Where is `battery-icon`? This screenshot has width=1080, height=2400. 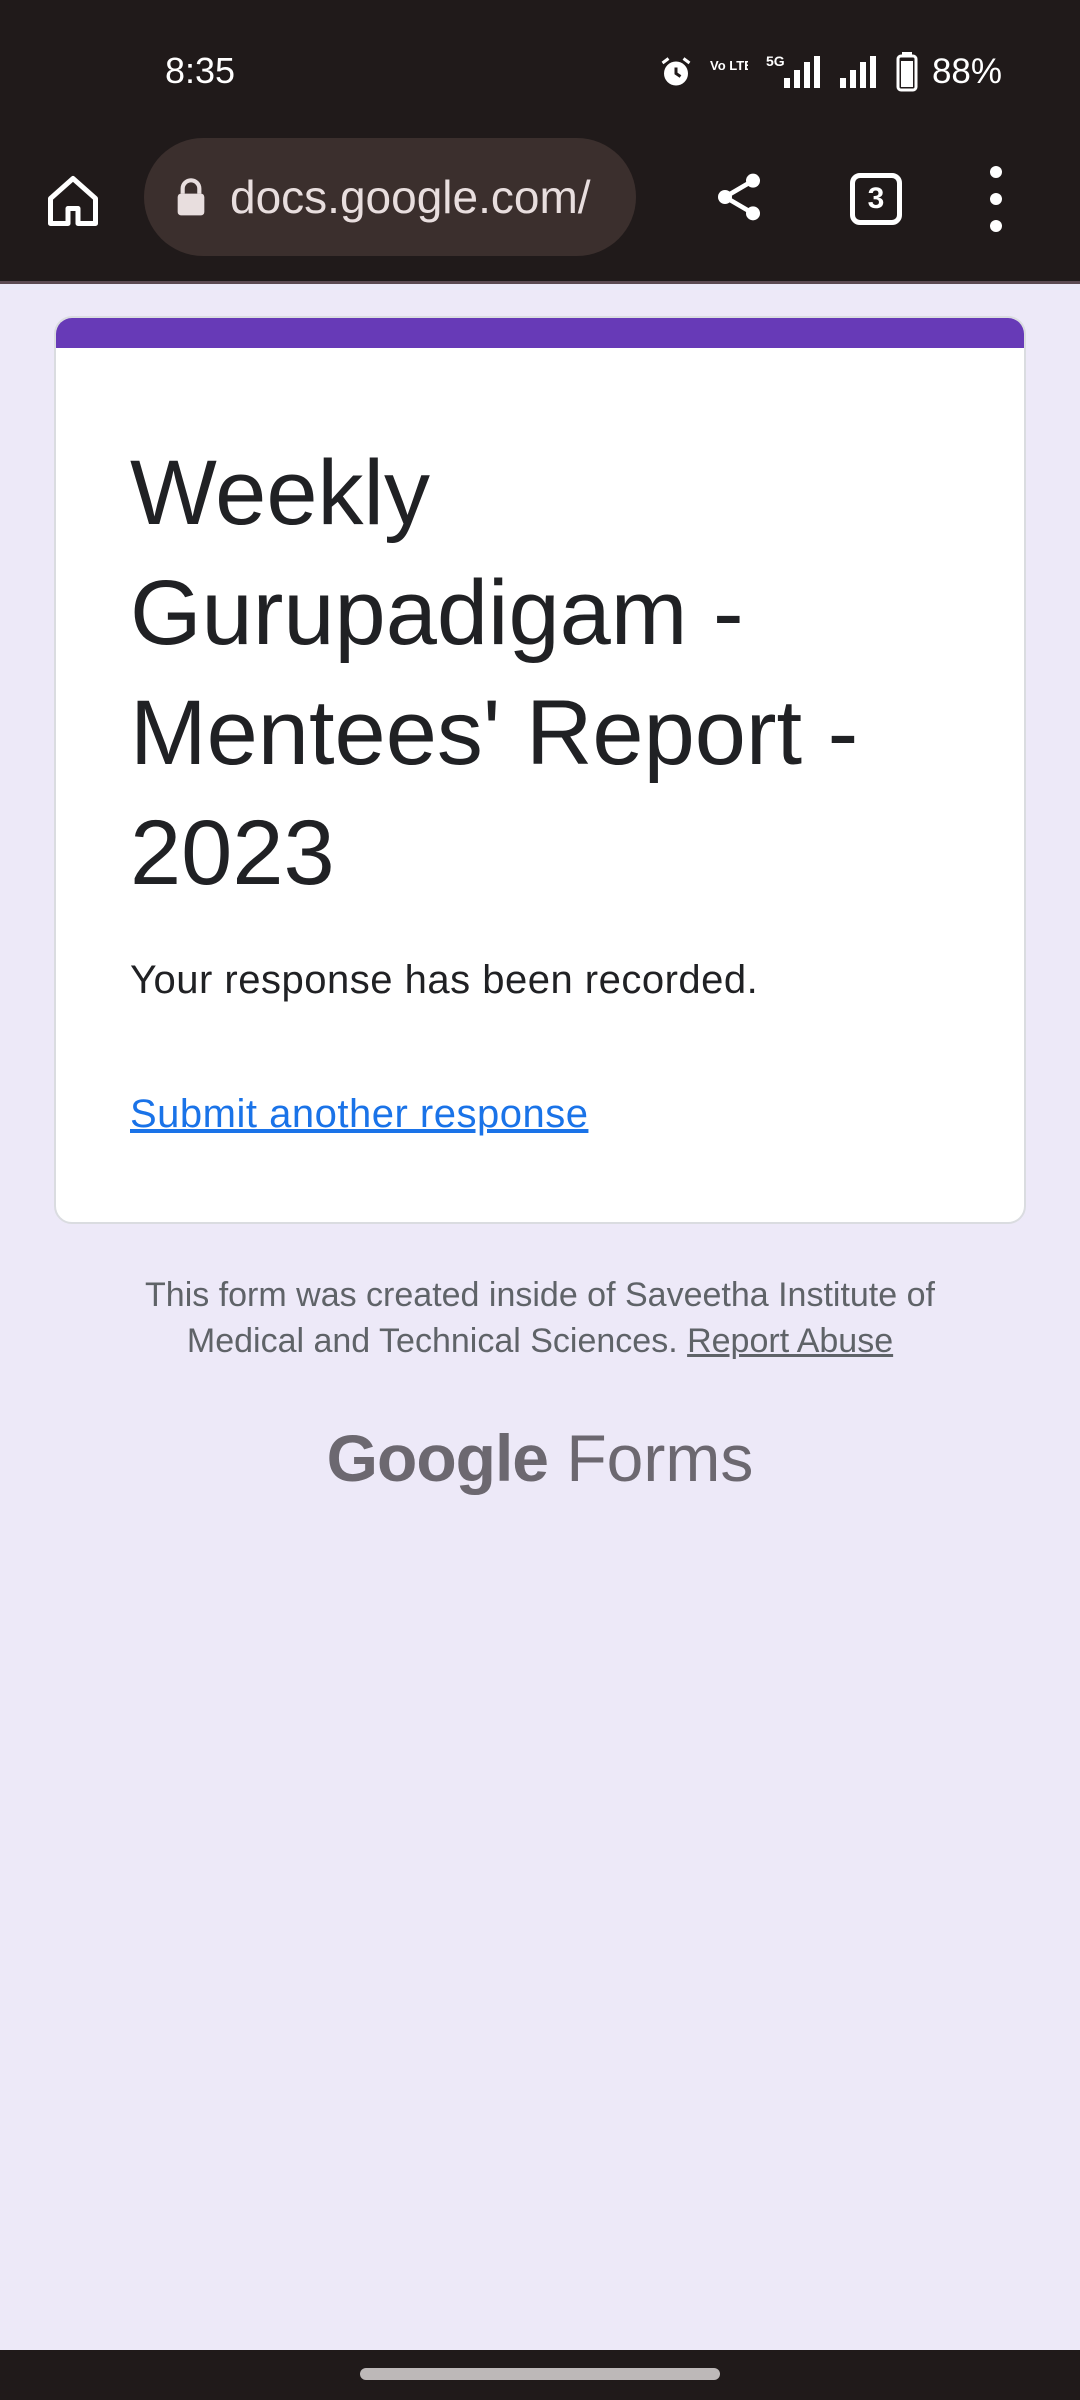 battery-icon is located at coordinates (907, 72).